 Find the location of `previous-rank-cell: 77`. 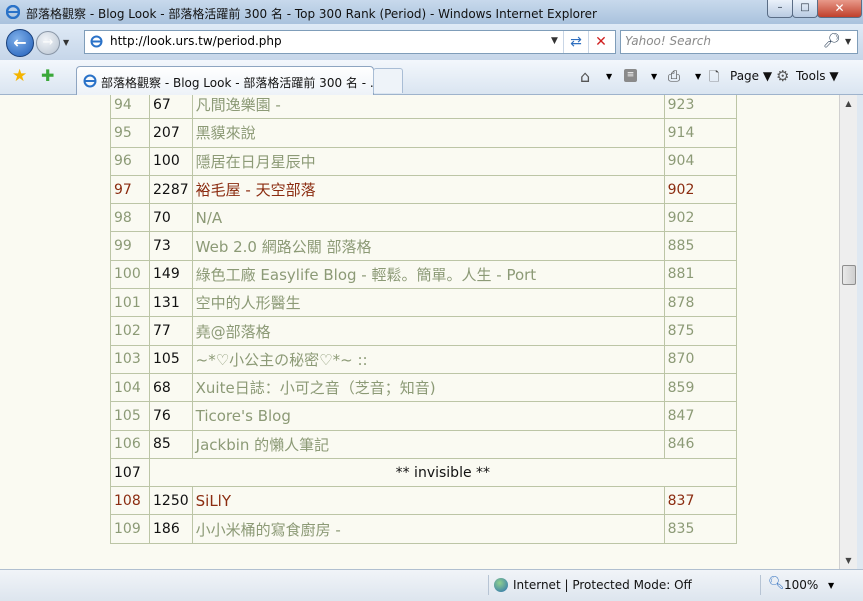

previous-rank-cell: 77 is located at coordinates (171, 331).